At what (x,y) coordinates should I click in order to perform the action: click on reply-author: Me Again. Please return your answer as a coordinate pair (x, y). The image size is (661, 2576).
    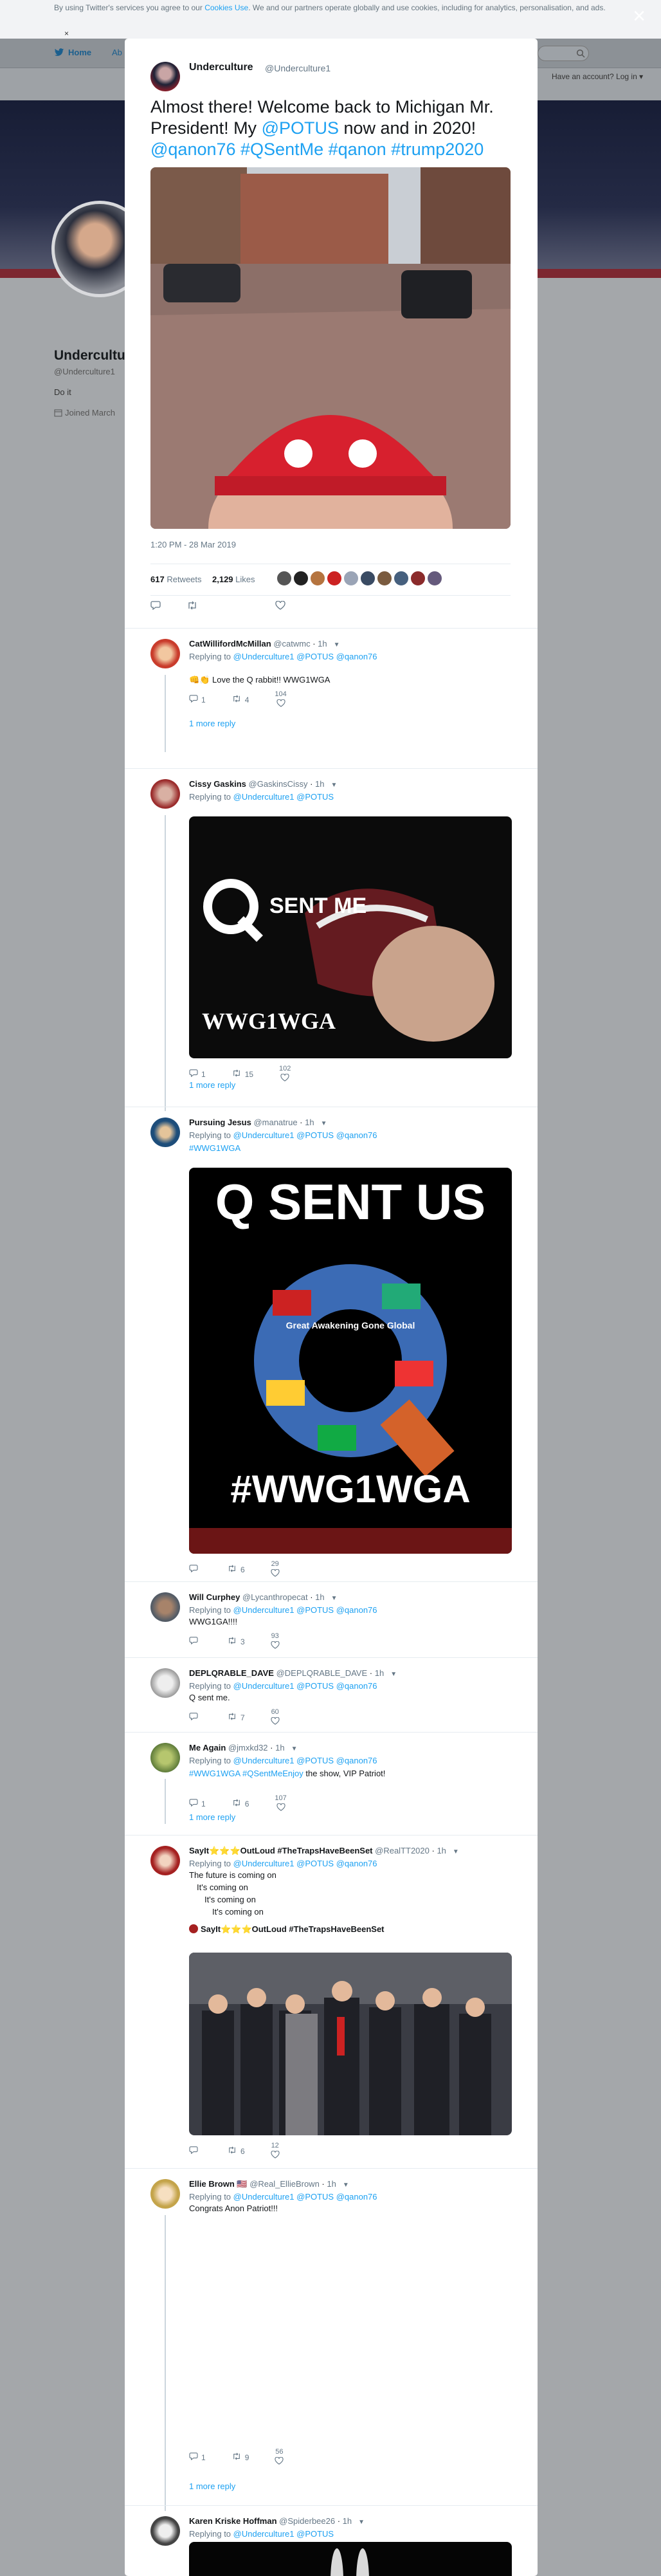
    Looking at the image, I should click on (208, 1748).